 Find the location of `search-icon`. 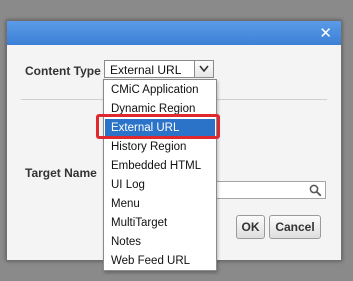

search-icon is located at coordinates (315, 190).